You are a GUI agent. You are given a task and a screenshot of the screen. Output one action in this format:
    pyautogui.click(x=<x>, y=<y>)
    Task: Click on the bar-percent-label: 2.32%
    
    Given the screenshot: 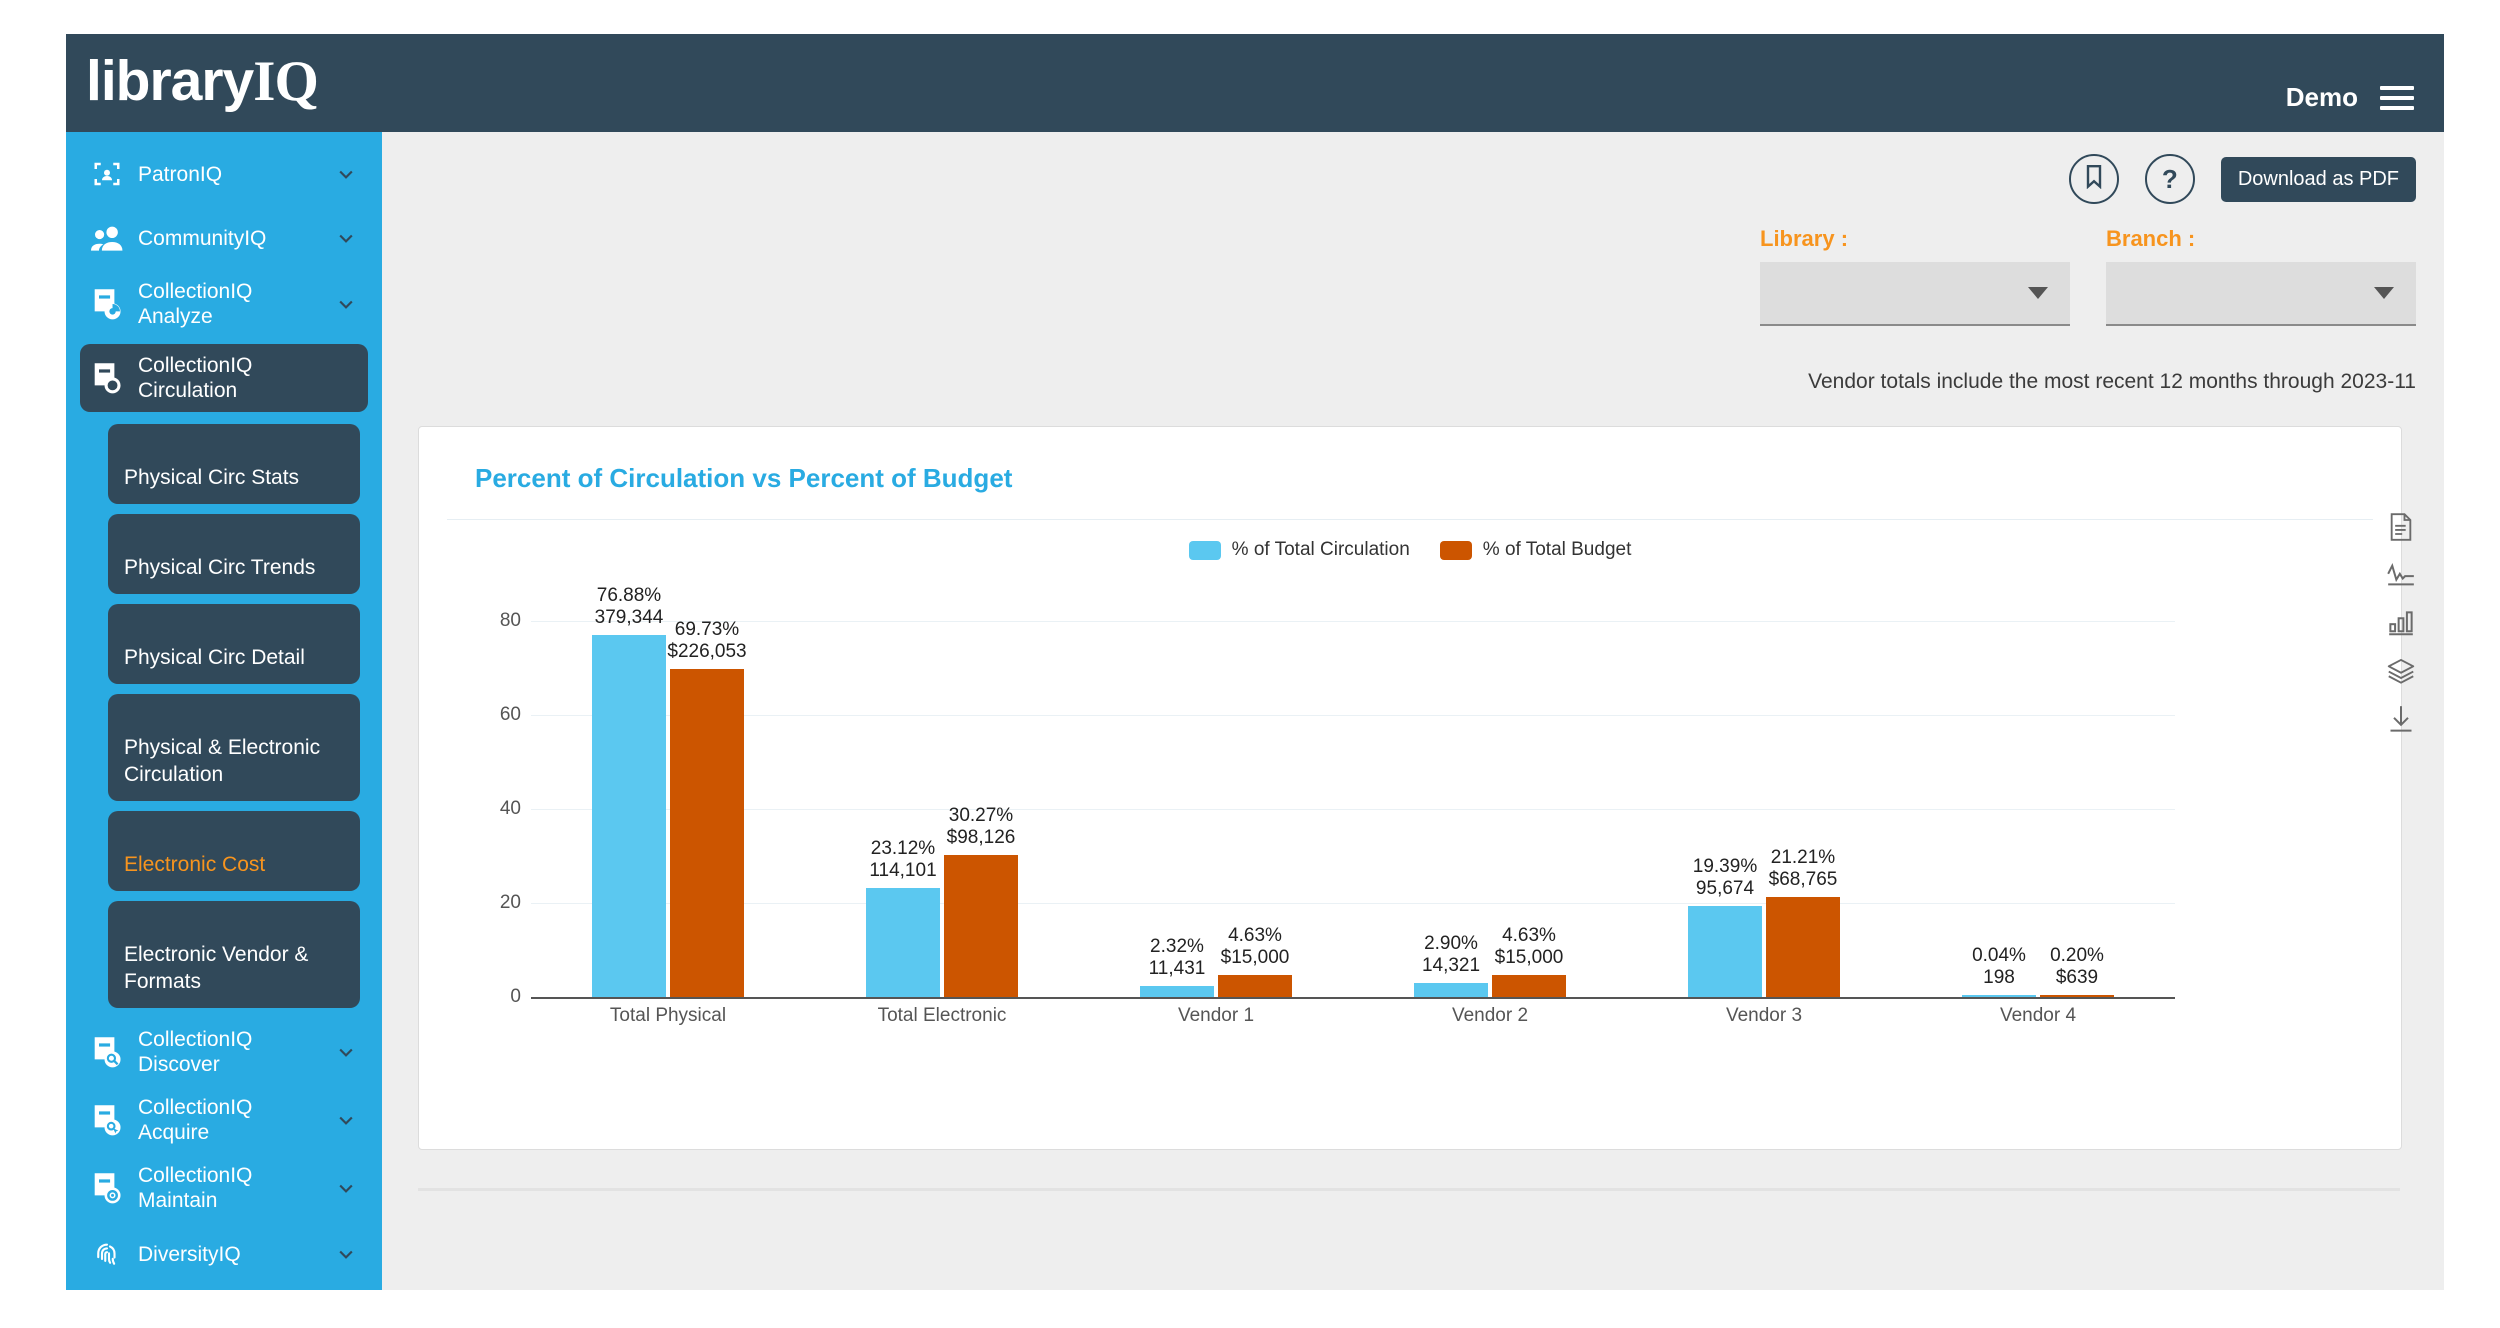 What is the action you would take?
    pyautogui.click(x=1177, y=947)
    